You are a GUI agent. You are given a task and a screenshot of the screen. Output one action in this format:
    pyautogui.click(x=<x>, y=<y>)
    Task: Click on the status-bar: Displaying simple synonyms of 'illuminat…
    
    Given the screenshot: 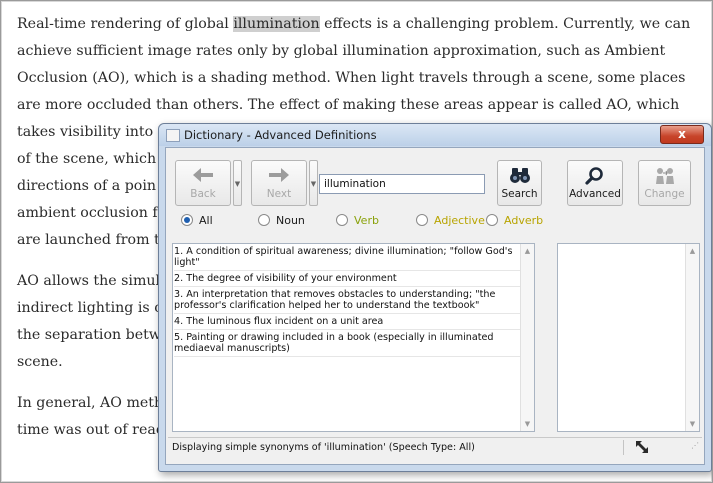 What is the action you would take?
    pyautogui.click(x=435, y=447)
    